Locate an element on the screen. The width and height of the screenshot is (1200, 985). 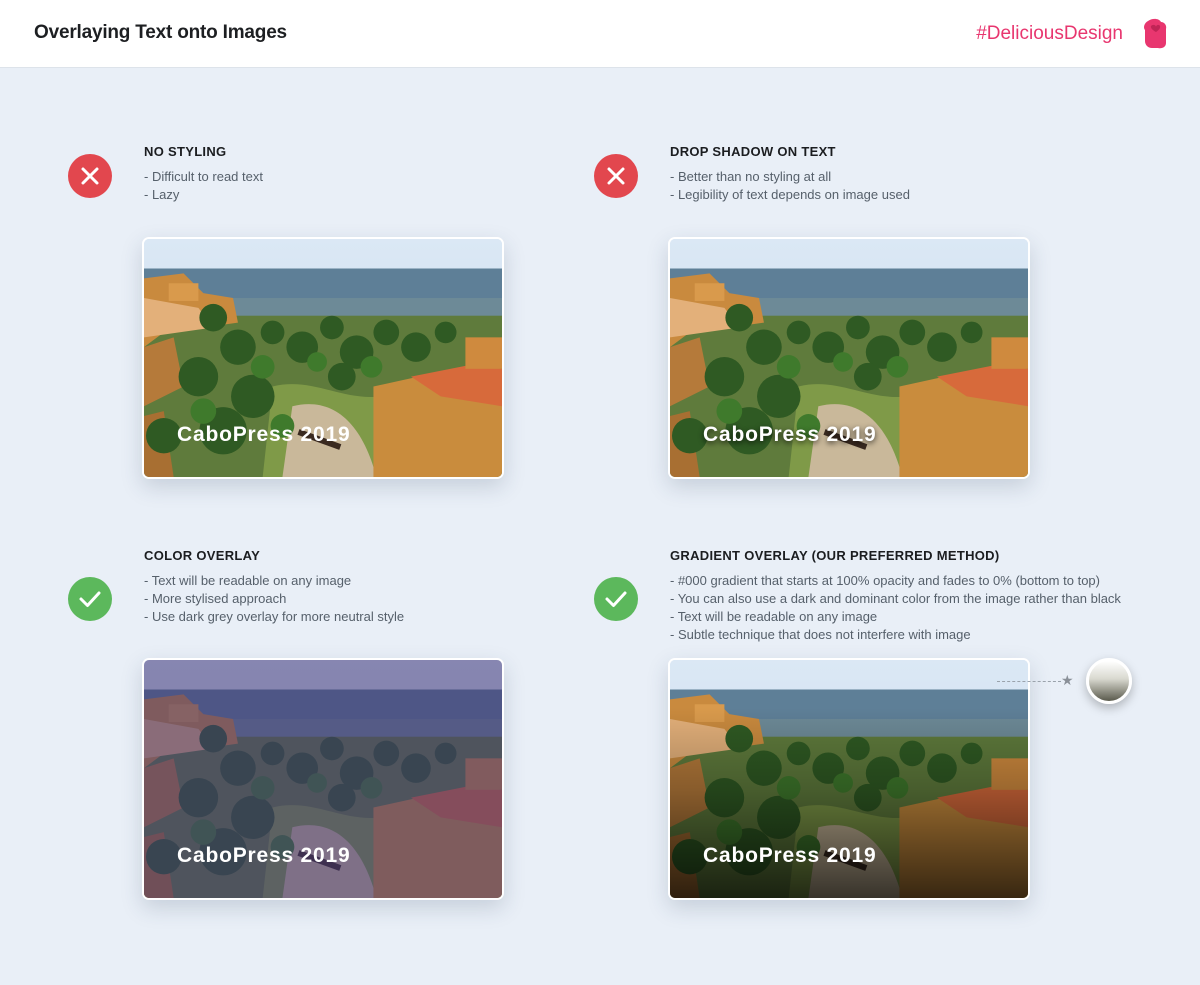
note-line: - Lazy is located at coordinates (162, 194).